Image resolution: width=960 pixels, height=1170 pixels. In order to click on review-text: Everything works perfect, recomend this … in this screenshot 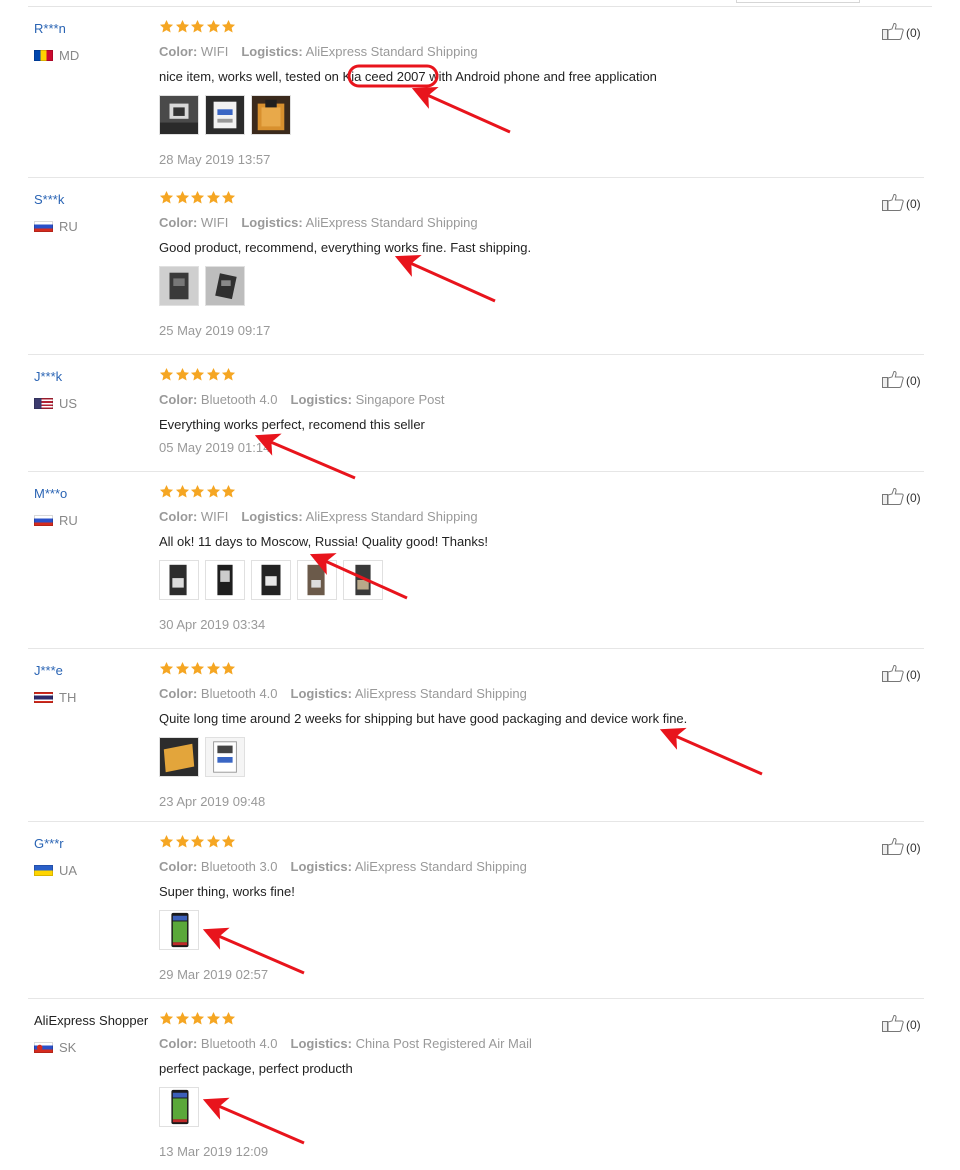, I will do `click(292, 424)`.